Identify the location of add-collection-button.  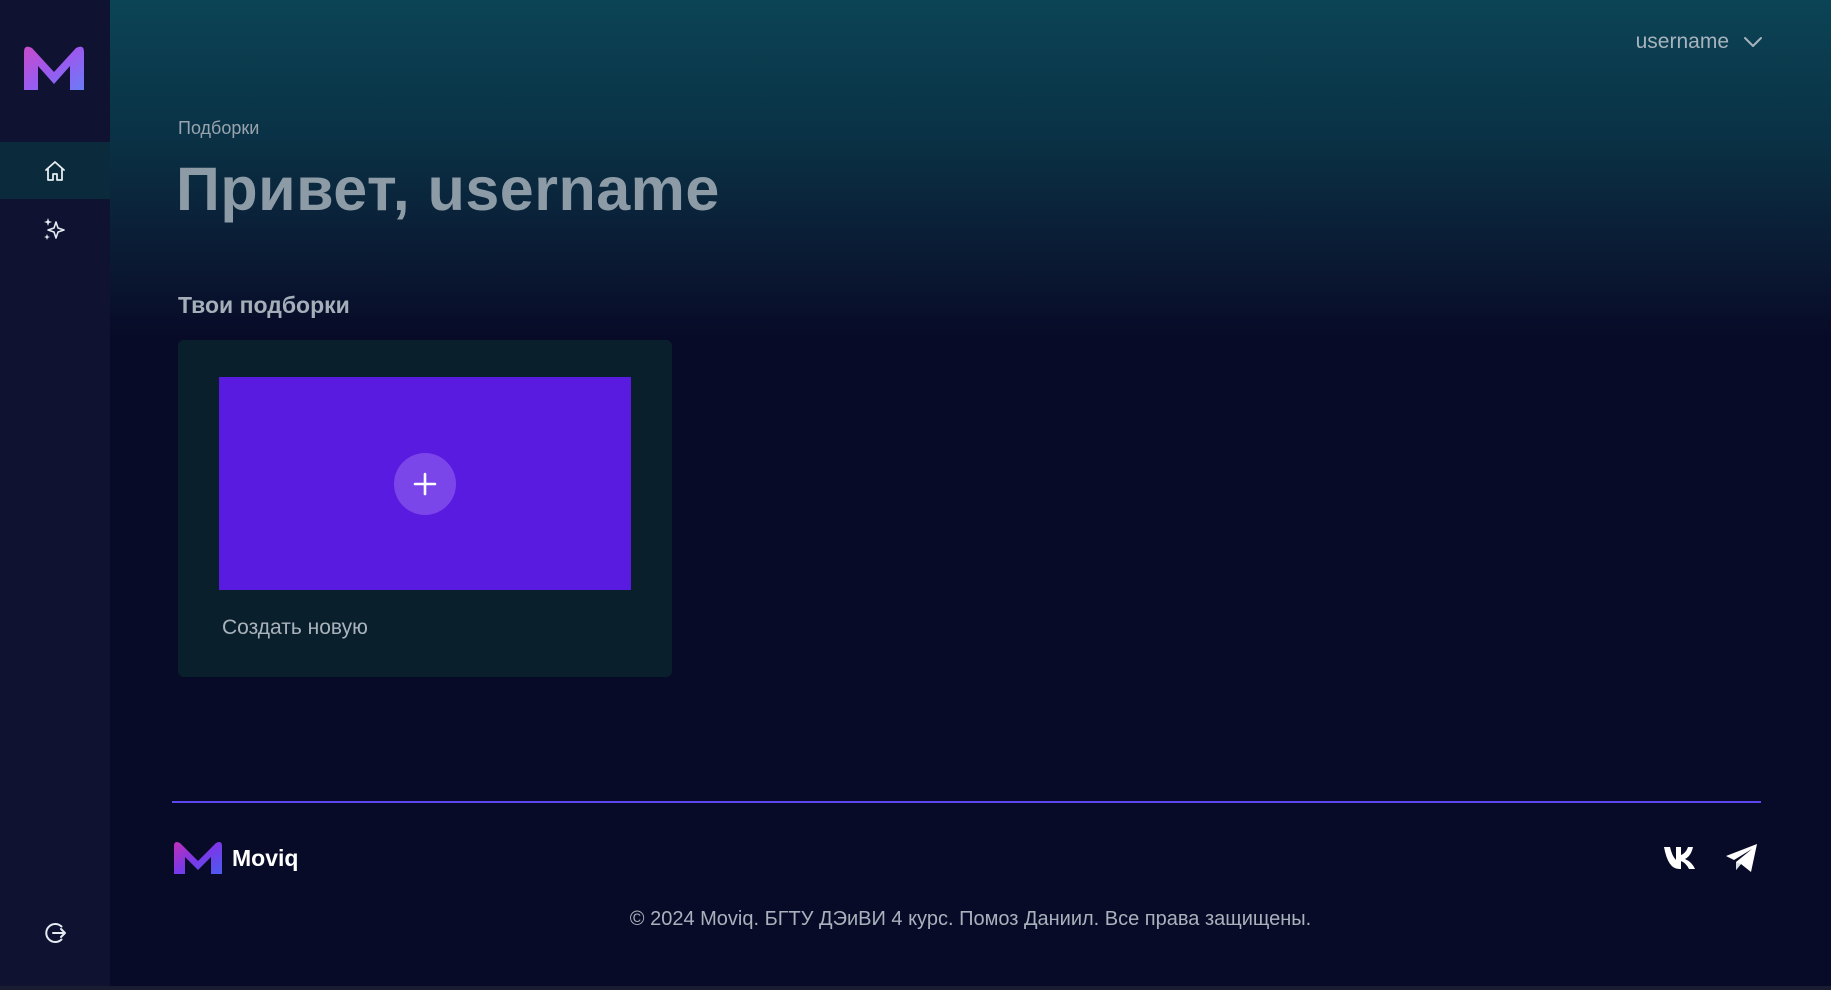
(425, 483).